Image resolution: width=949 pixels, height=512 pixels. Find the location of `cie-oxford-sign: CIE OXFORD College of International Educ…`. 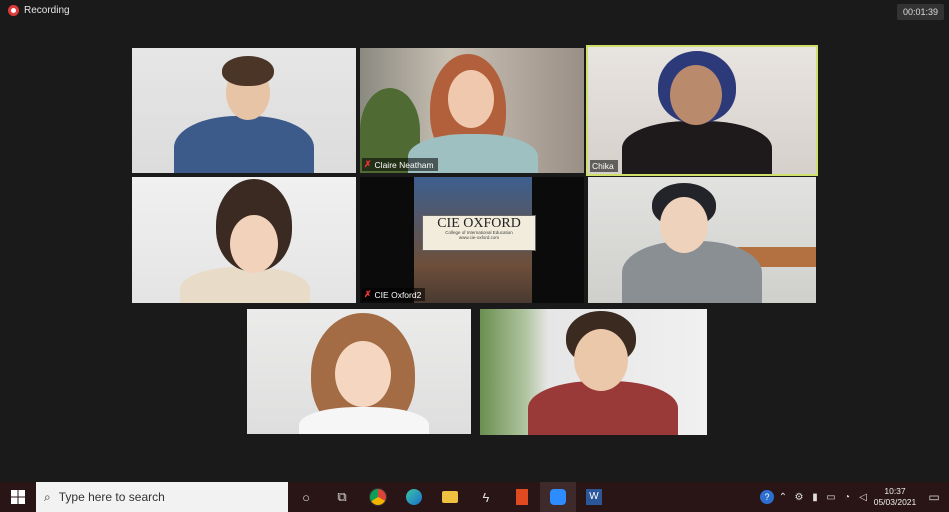

cie-oxford-sign: CIE OXFORD College of International Educ… is located at coordinates (479, 233).